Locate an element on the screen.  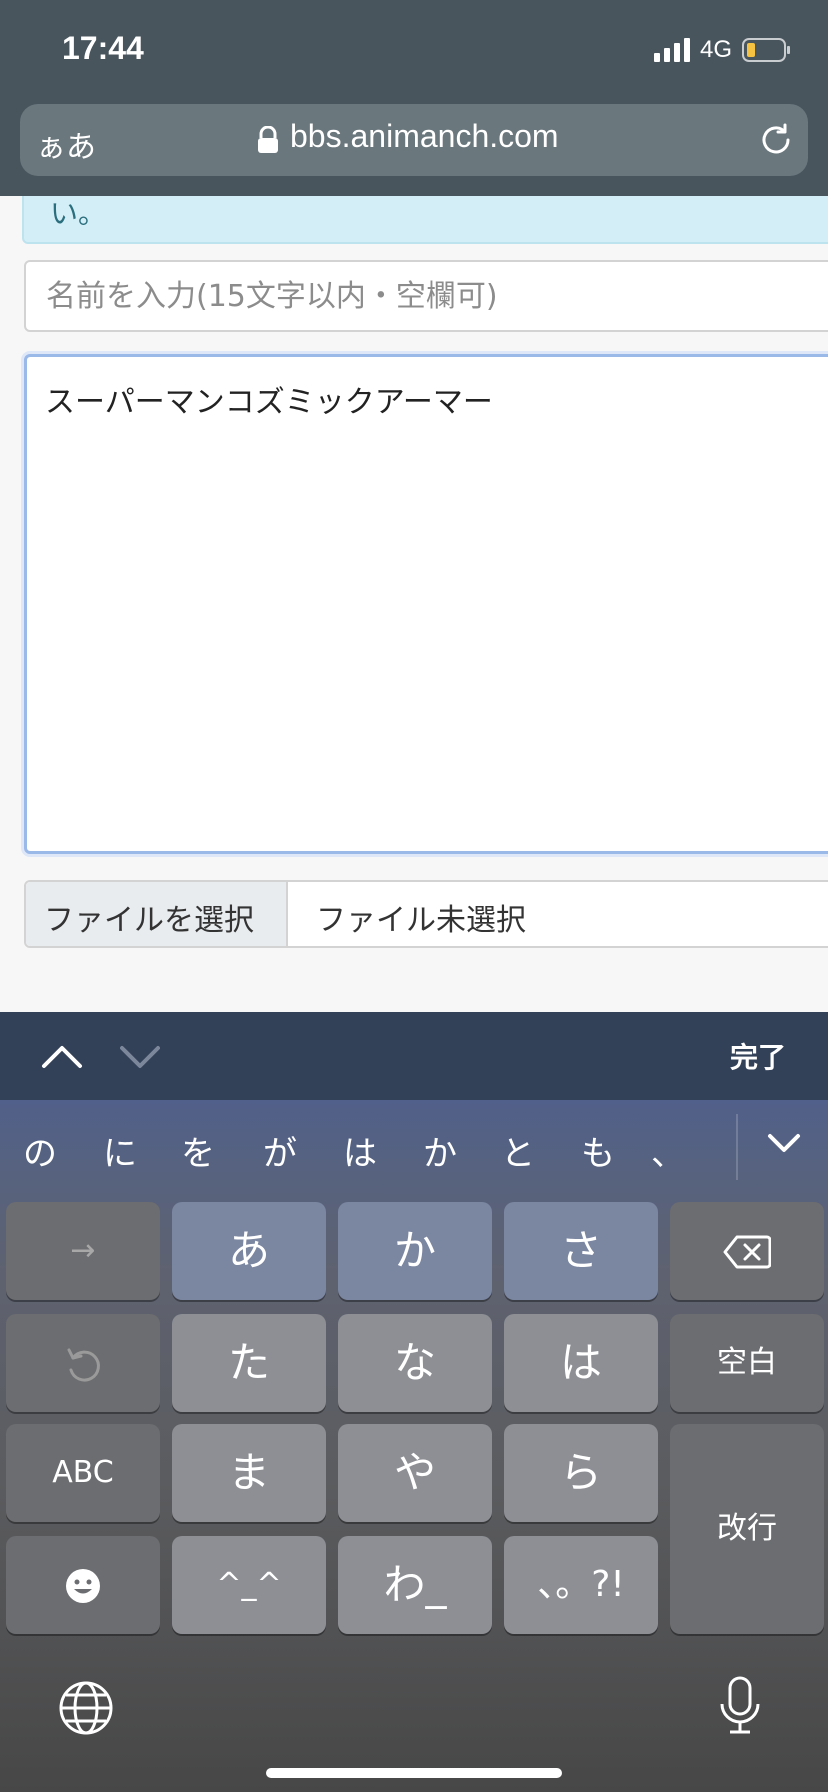
address-bar: ぁあ bbs.animanch.com is located at coordinates (414, 140).